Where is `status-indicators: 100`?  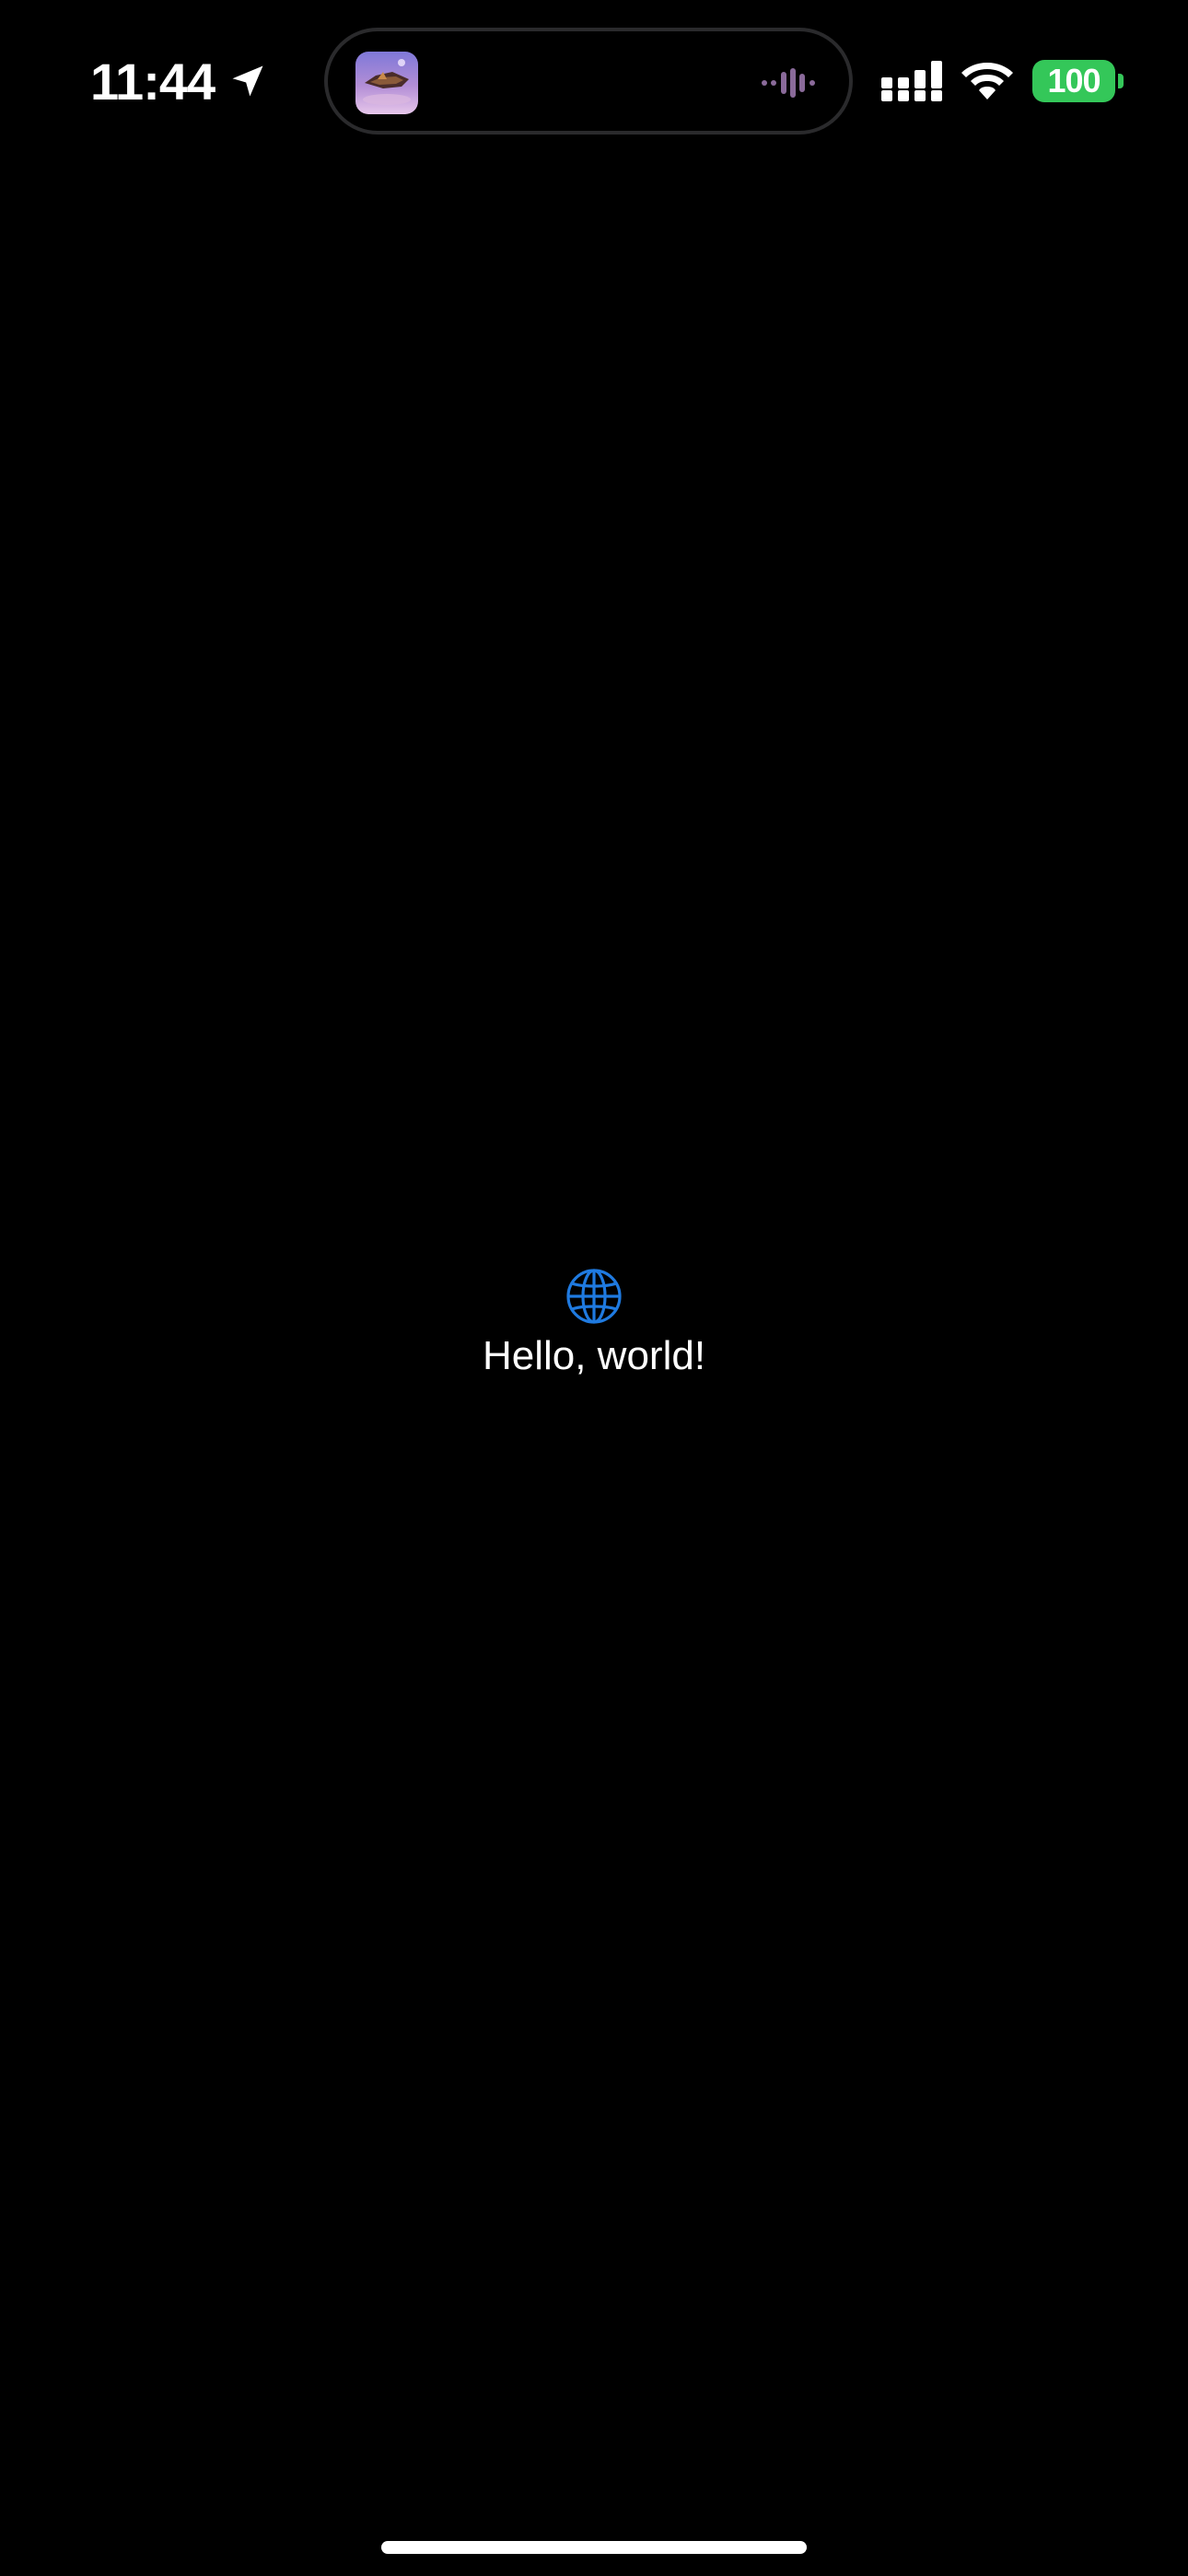 status-indicators: 100 is located at coordinates (1002, 81).